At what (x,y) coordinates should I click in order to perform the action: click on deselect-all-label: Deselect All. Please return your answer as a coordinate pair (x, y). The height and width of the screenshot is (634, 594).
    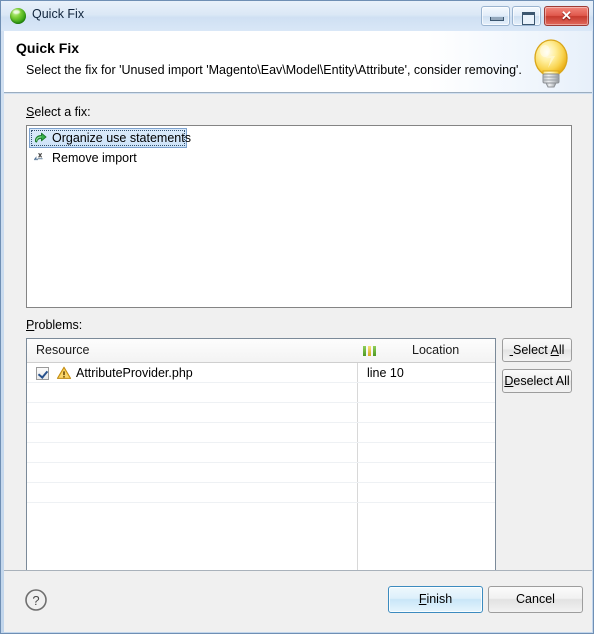
    Looking at the image, I should click on (537, 381).